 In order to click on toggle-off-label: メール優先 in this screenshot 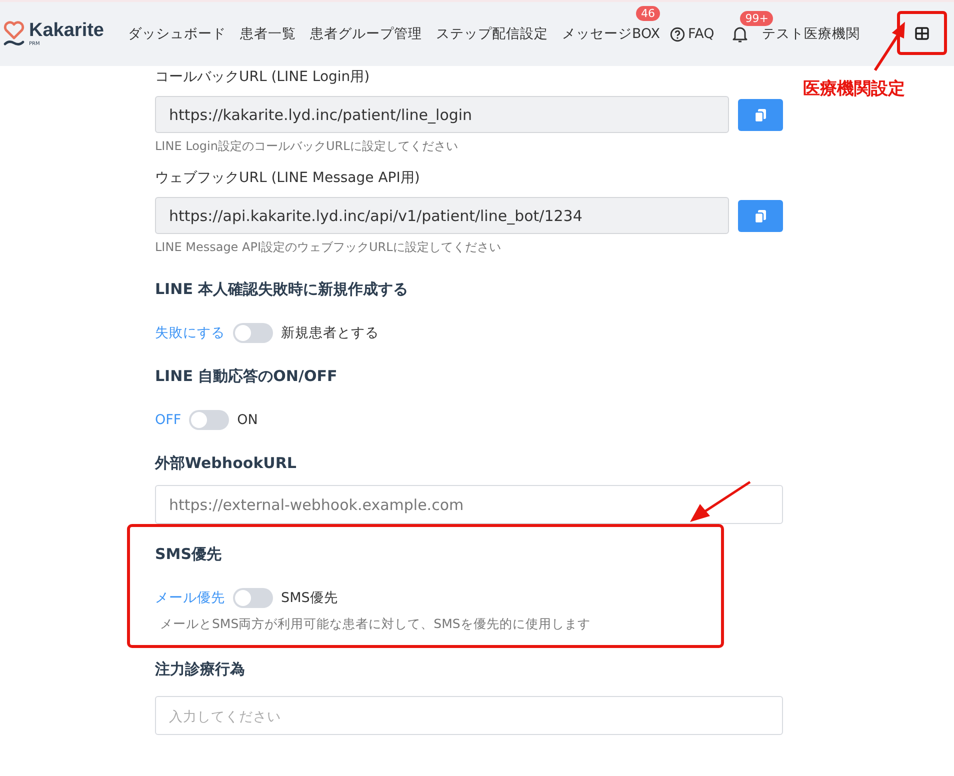, I will do `click(190, 598)`.